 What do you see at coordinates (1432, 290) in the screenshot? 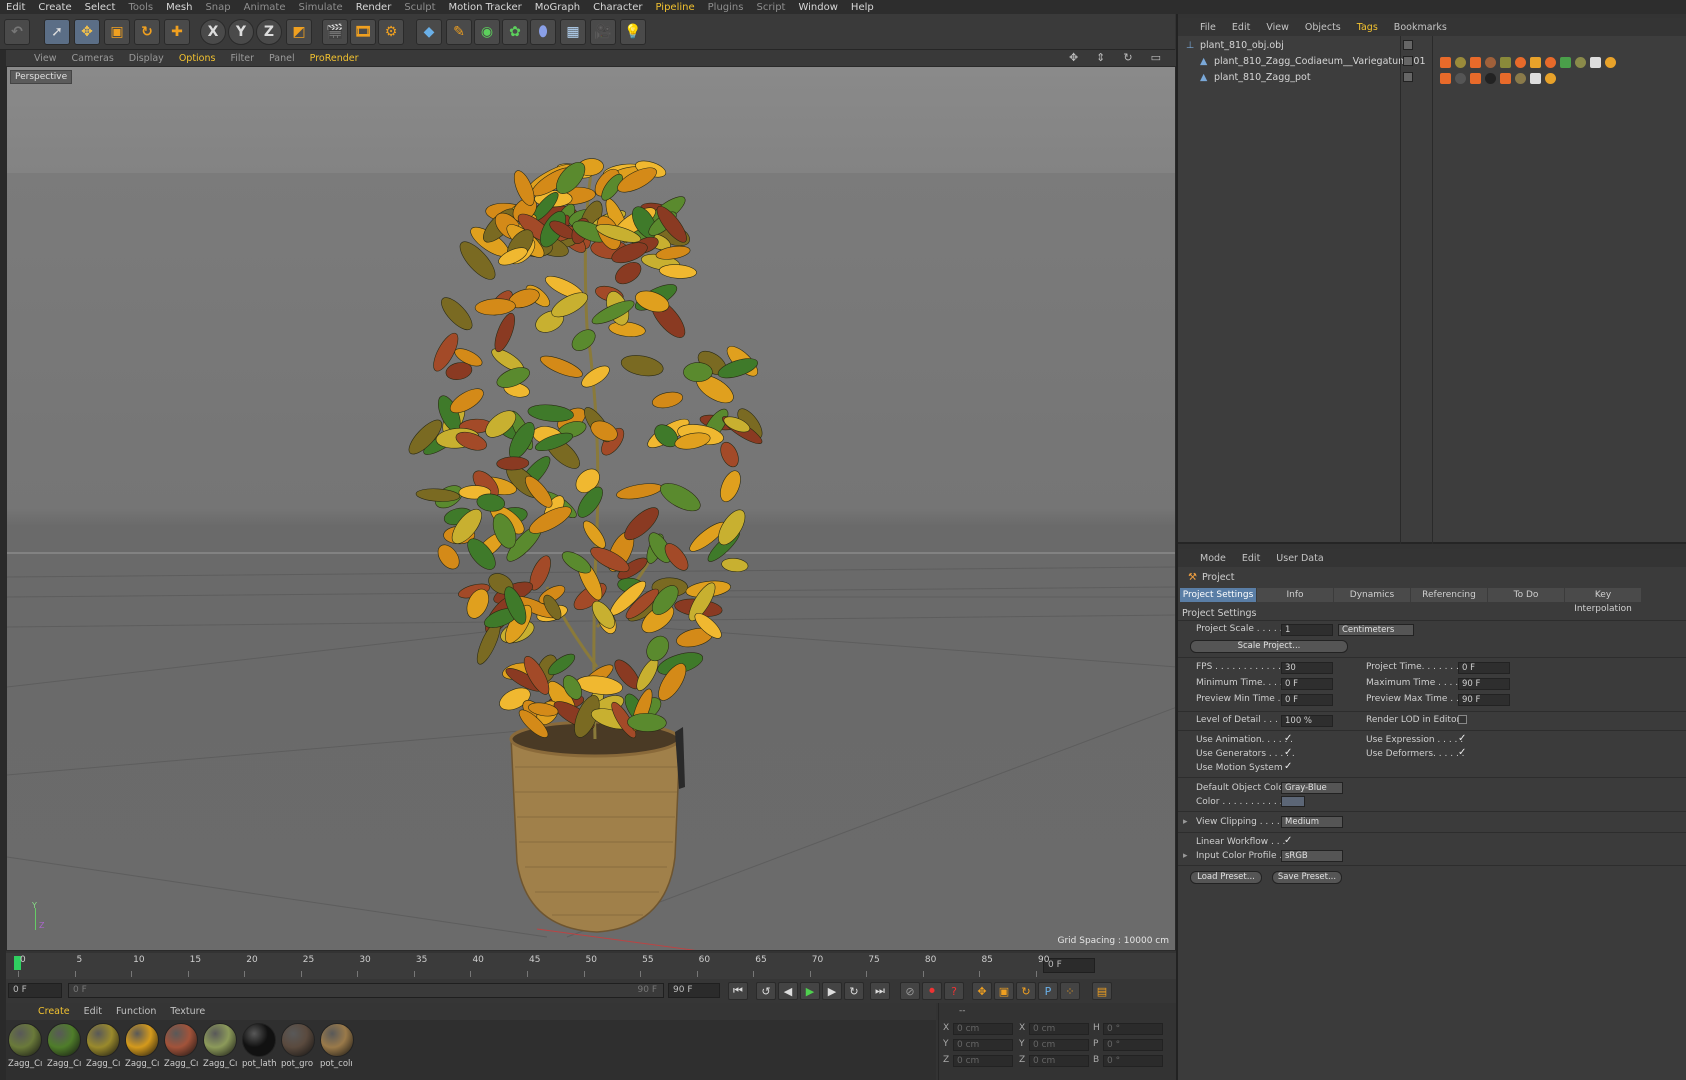
I see `tag-column-divider` at bounding box center [1432, 290].